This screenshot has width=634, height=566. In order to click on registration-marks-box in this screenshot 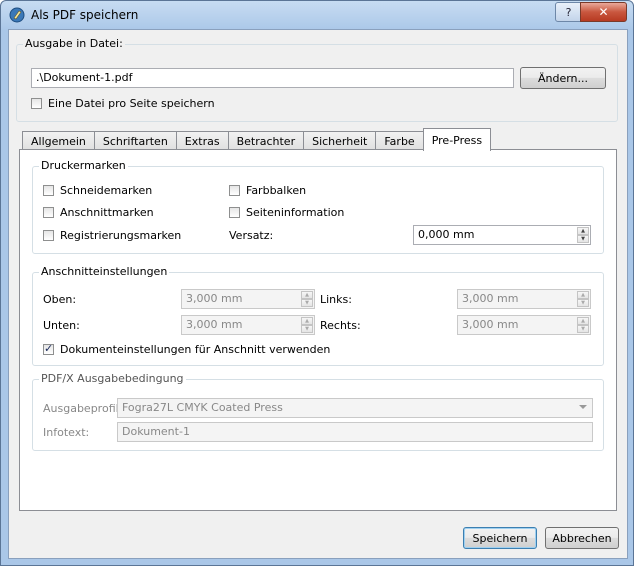, I will do `click(48, 235)`.